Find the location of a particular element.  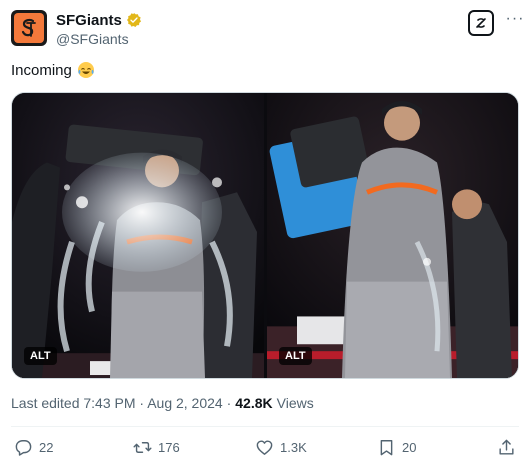

heart-icon is located at coordinates (264, 447).